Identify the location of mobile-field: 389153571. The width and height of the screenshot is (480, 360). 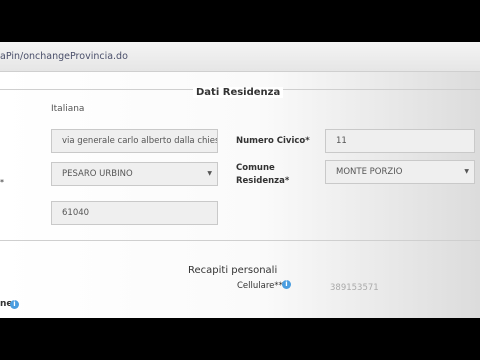
(354, 288).